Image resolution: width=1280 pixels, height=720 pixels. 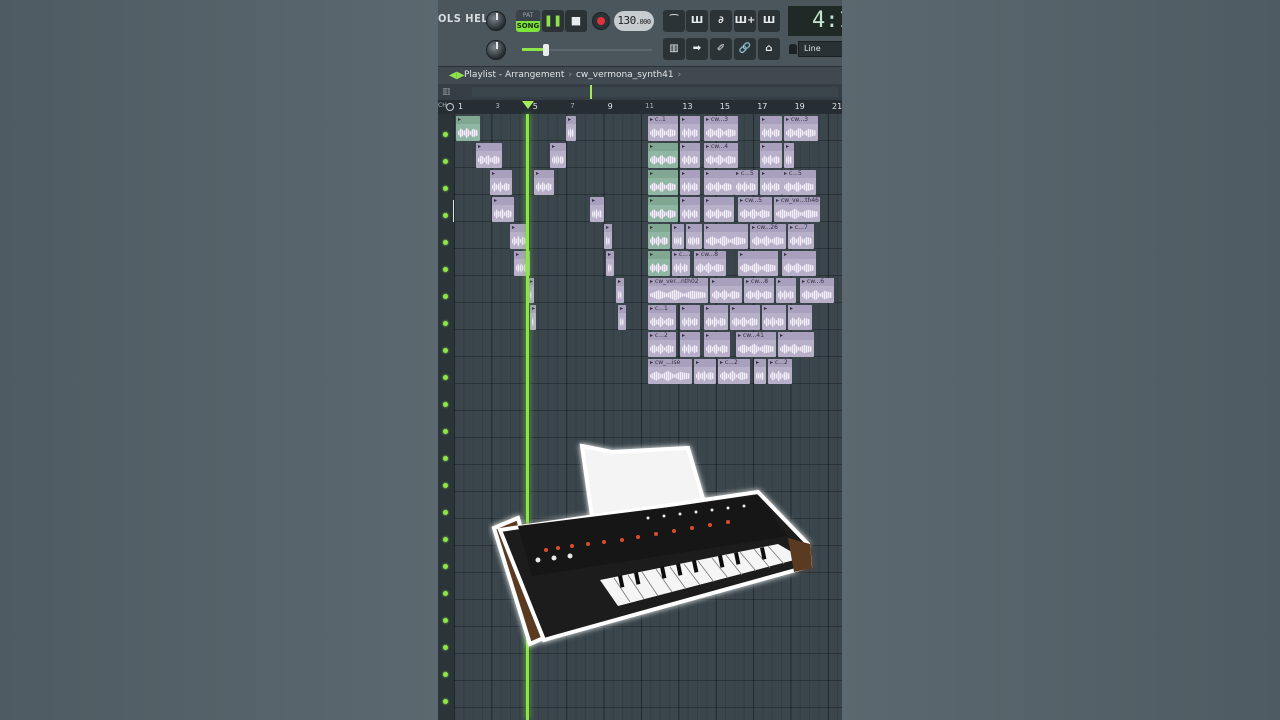 What do you see at coordinates (745, 49) in the screenshot?
I see `link-icon: 🔗` at bounding box center [745, 49].